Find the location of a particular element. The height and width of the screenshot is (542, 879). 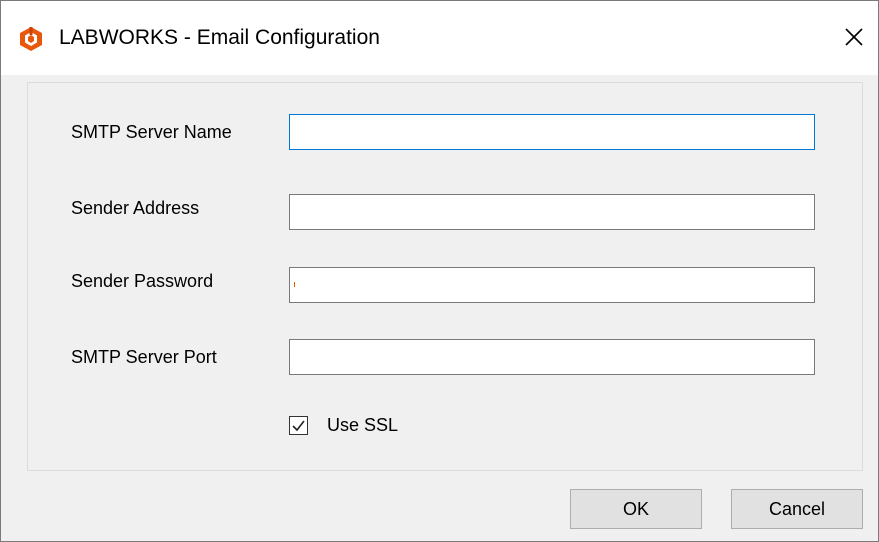

sender-address-label: Sender Address is located at coordinates (135, 208).